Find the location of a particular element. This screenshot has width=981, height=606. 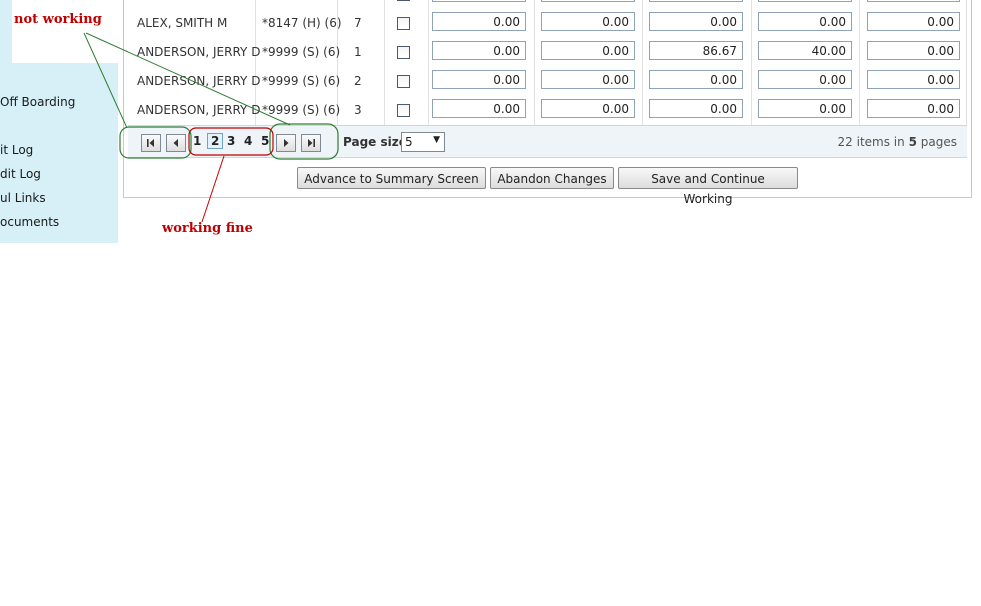

amount-field: 40.00 is located at coordinates (805, 50).